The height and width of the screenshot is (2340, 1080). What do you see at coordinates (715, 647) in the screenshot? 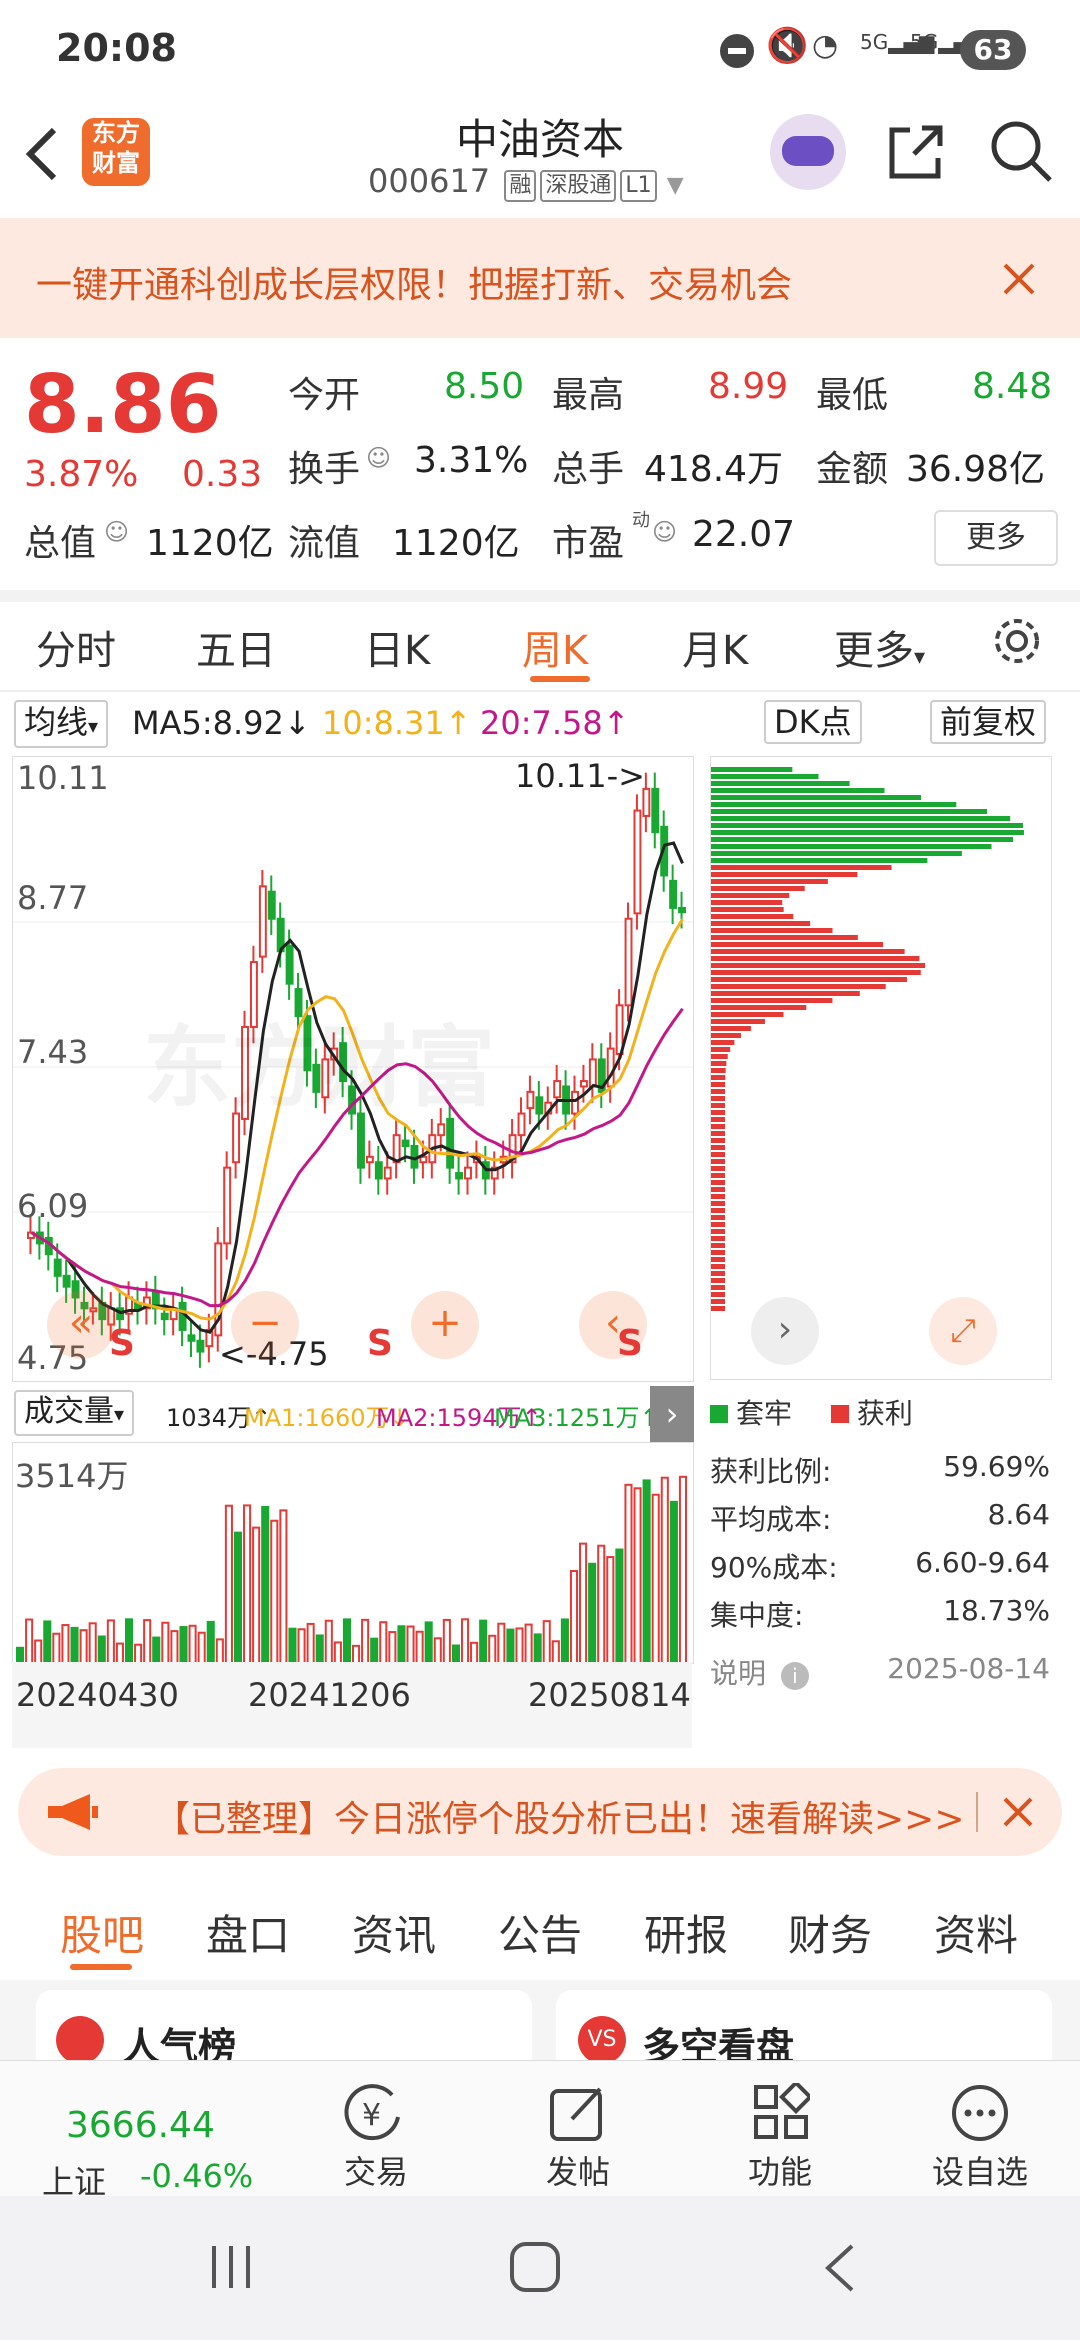
I see `tab-monthly-k: 月K` at bounding box center [715, 647].